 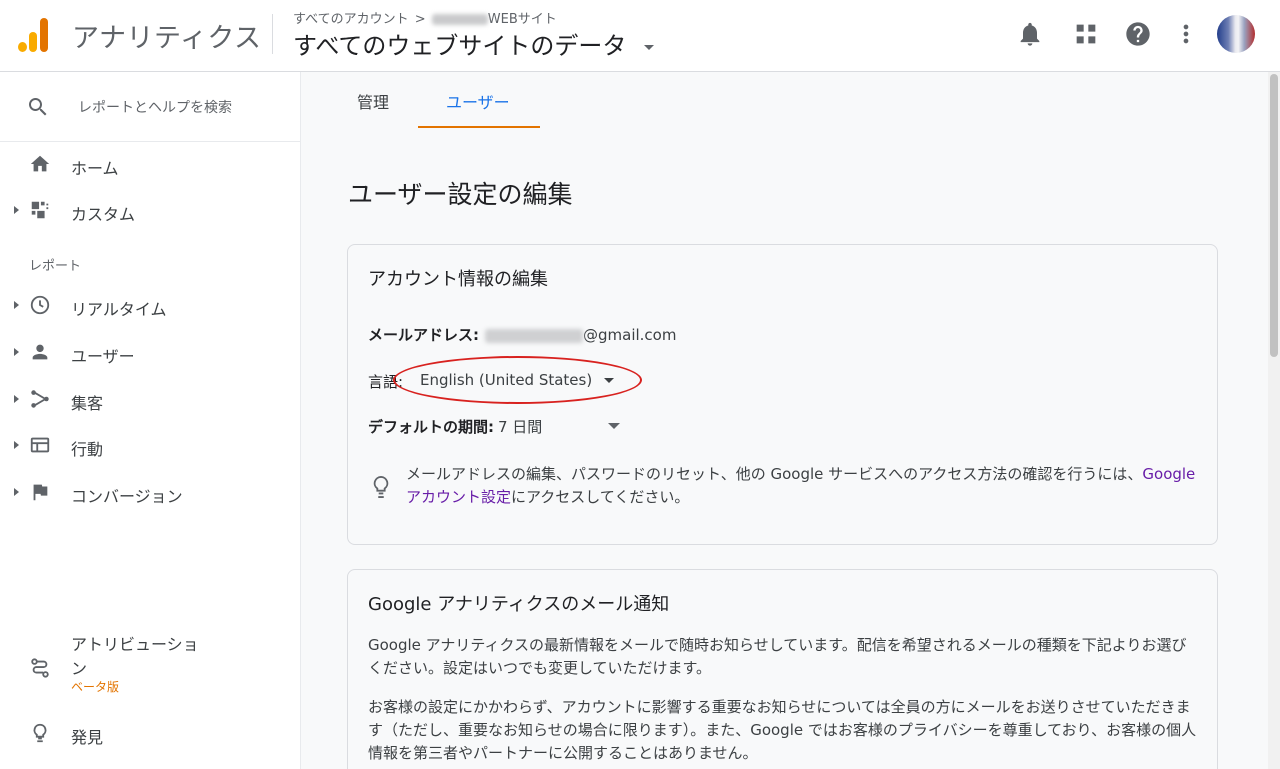 What do you see at coordinates (87, 403) in the screenshot?
I see `sidebar-item-label: 集客` at bounding box center [87, 403].